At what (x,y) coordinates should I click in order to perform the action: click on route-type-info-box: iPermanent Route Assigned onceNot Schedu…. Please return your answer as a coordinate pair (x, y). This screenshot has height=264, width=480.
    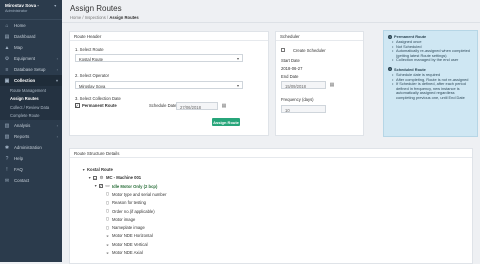
    Looking at the image, I should click on (430, 83).